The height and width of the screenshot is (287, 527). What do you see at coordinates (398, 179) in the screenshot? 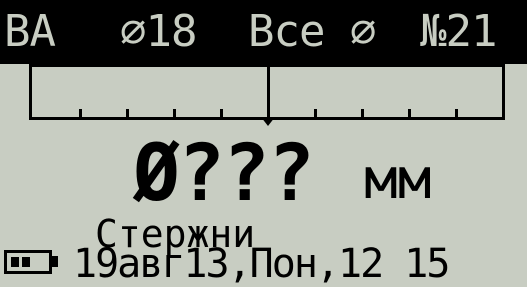
I see `measurement-units: мм` at bounding box center [398, 179].